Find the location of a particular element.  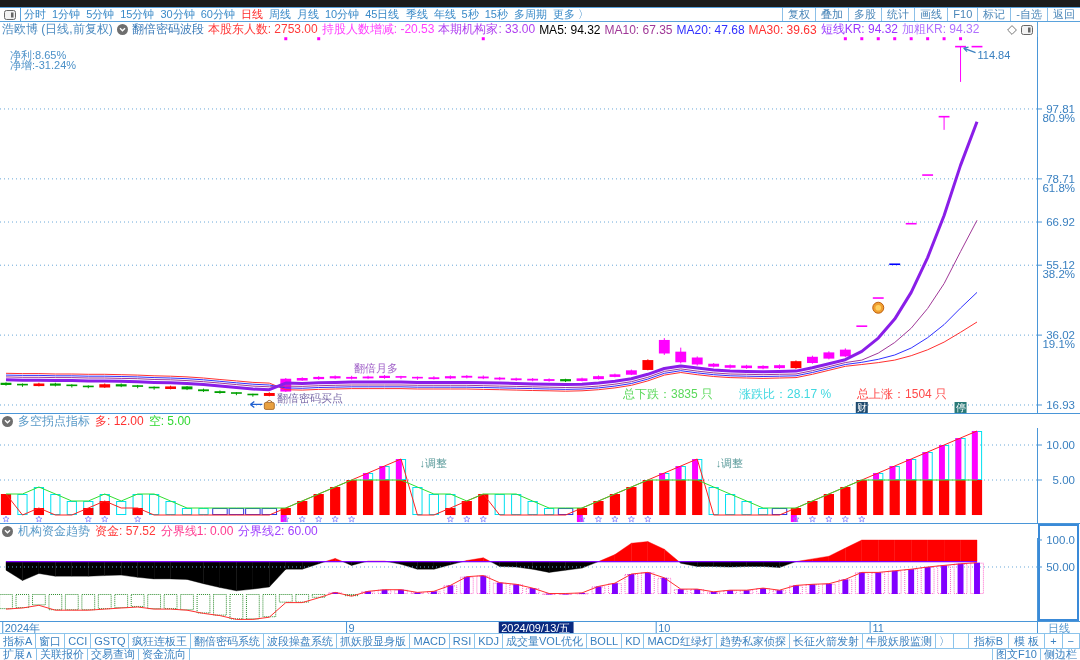

cursor-date-label: 2024/09/13/五 is located at coordinates (536, 627).